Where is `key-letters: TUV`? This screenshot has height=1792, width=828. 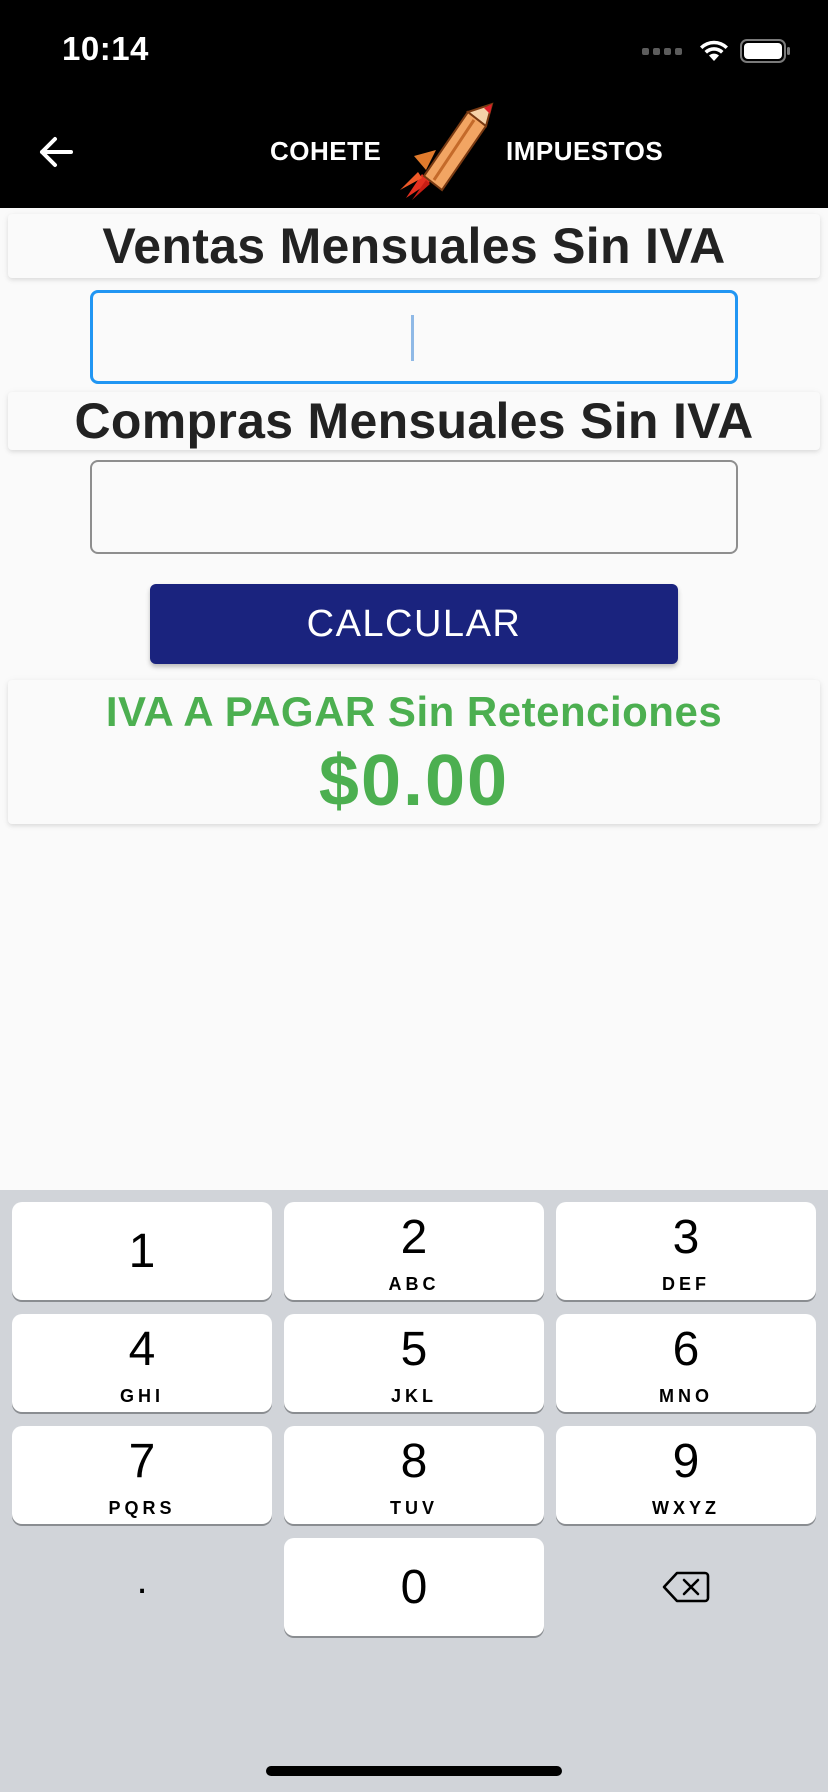 key-letters: TUV is located at coordinates (414, 1508).